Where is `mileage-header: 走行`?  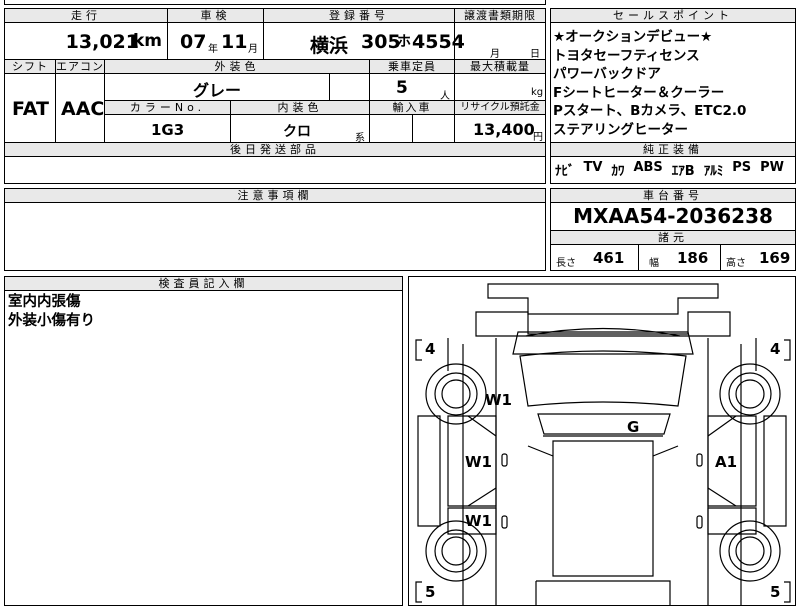
mileage-header: 走行 is located at coordinates (86, 15).